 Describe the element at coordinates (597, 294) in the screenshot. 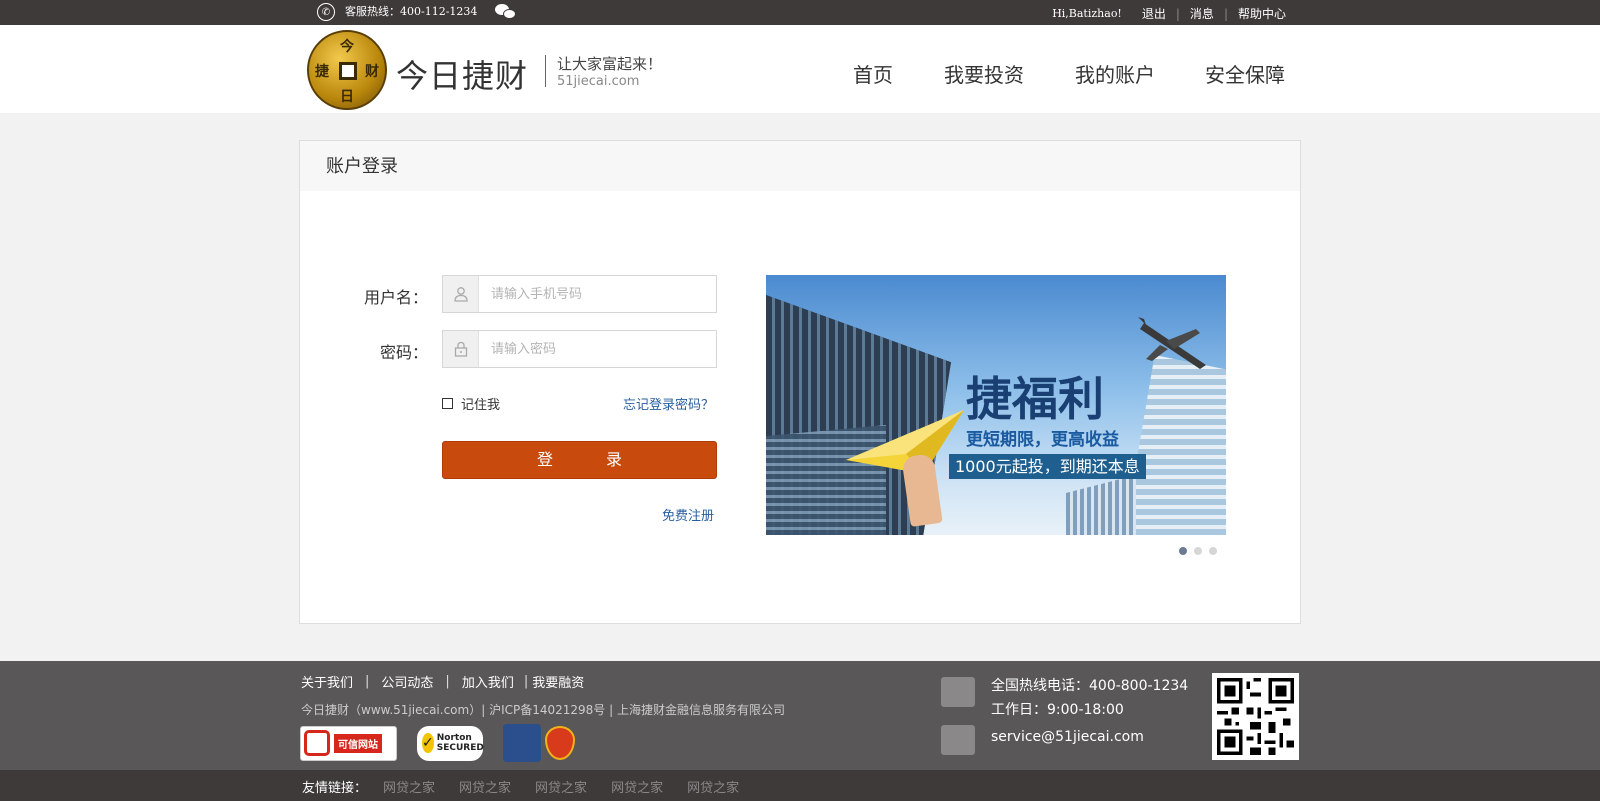

I see `username-input` at that location.